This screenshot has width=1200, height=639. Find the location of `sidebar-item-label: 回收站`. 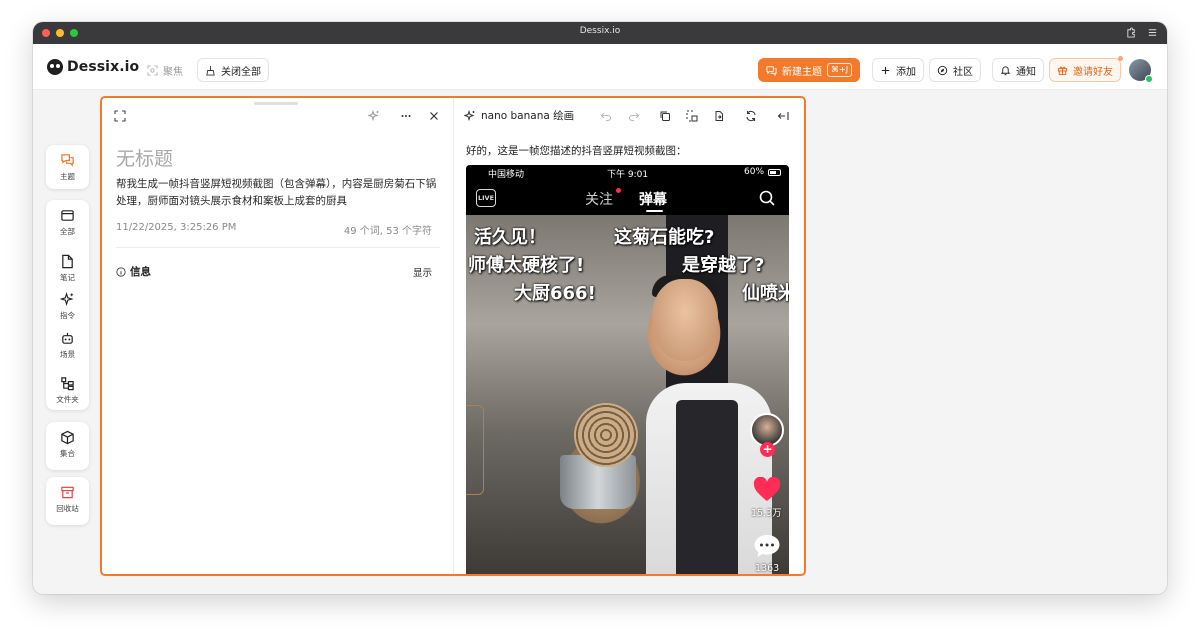

sidebar-item-label: 回收站 is located at coordinates (67, 508).